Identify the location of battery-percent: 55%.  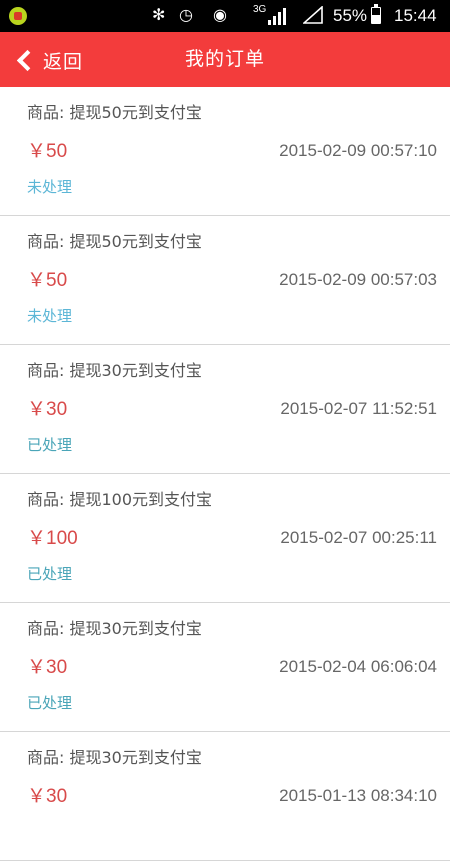
(350, 15).